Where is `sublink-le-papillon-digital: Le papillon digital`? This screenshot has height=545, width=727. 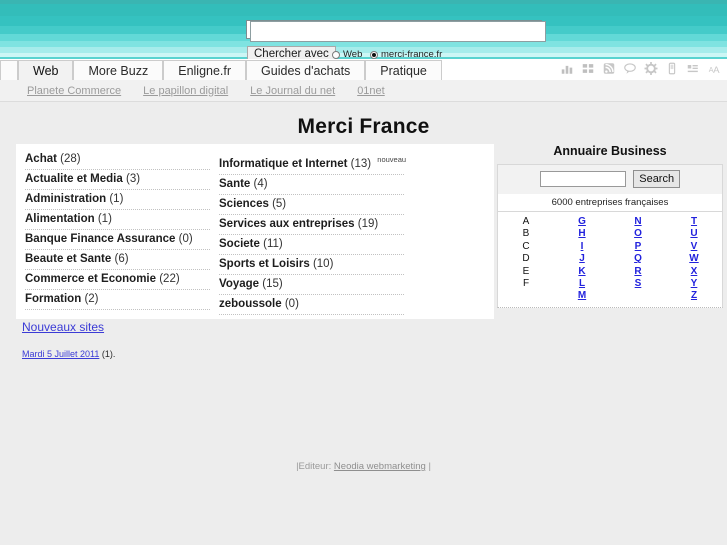
sublink-le-papillon-digital: Le papillon digital is located at coordinates (185, 91).